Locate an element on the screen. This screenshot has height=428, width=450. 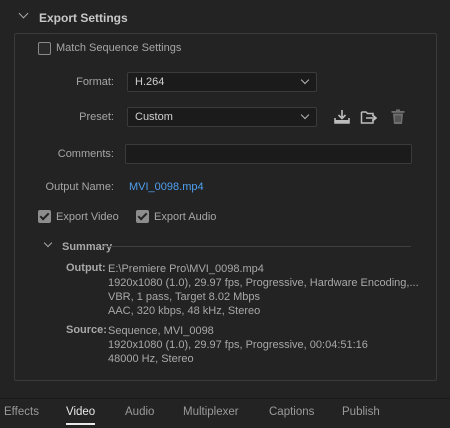
export-video-checkbox is located at coordinates (44, 216).